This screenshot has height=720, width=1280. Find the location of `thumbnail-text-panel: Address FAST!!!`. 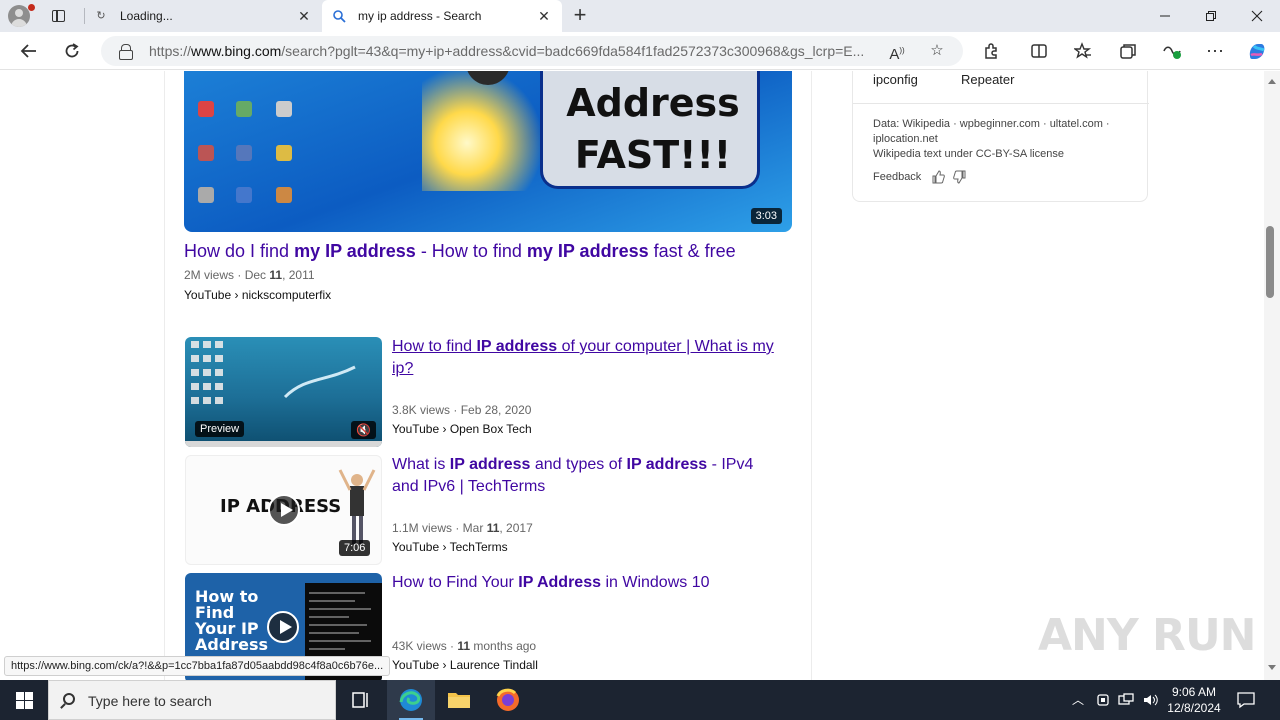

thumbnail-text-panel: Address FAST!!! is located at coordinates (650, 130).